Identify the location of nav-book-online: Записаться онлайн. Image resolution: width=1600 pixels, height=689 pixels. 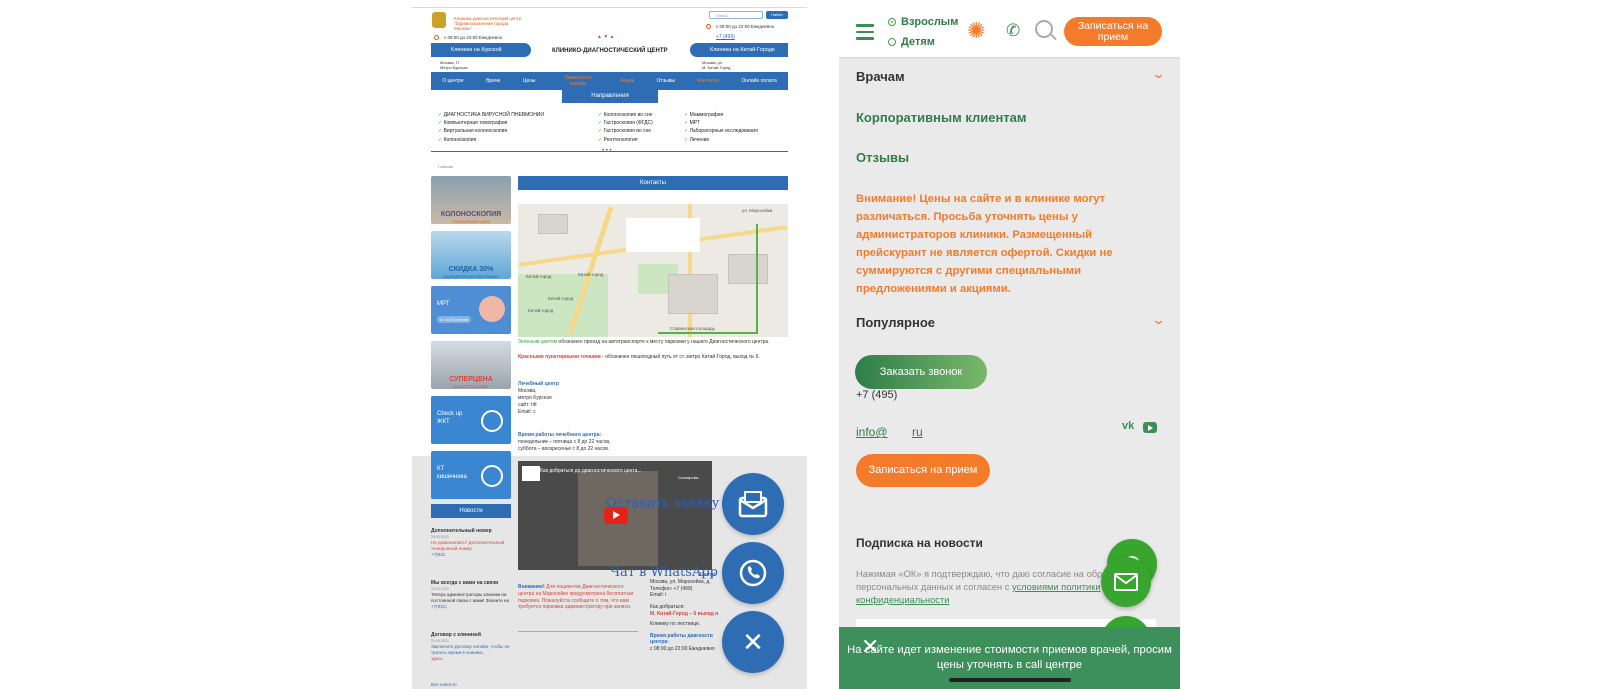
(578, 81).